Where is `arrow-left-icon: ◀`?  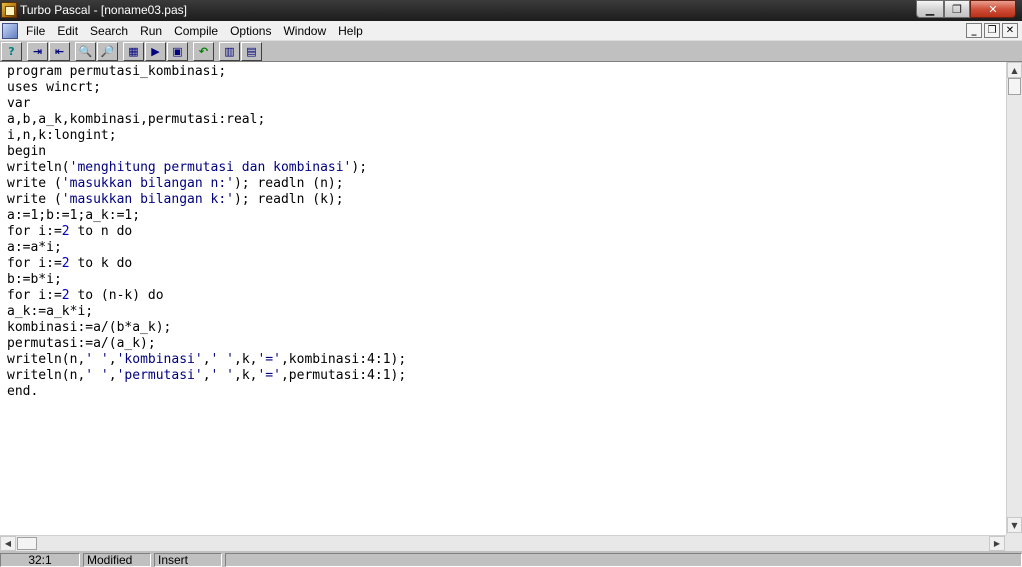 arrow-left-icon: ◀ is located at coordinates (8, 543).